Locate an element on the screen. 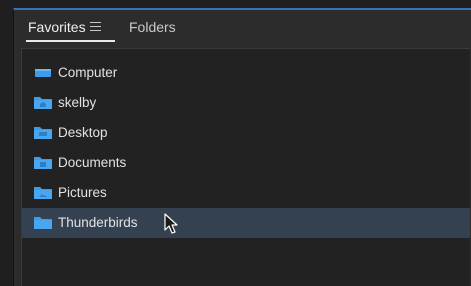 Image resolution: width=471 pixels, height=286 pixels. list-item-label: Computer is located at coordinates (88, 72).